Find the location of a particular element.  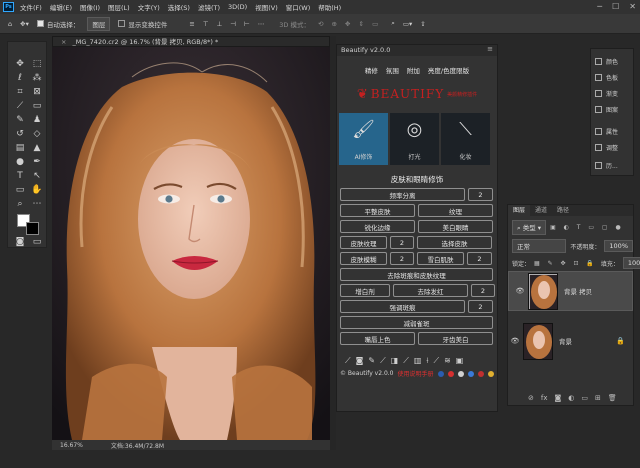

dock-adjustments: 调整 is located at coordinates (606, 147).